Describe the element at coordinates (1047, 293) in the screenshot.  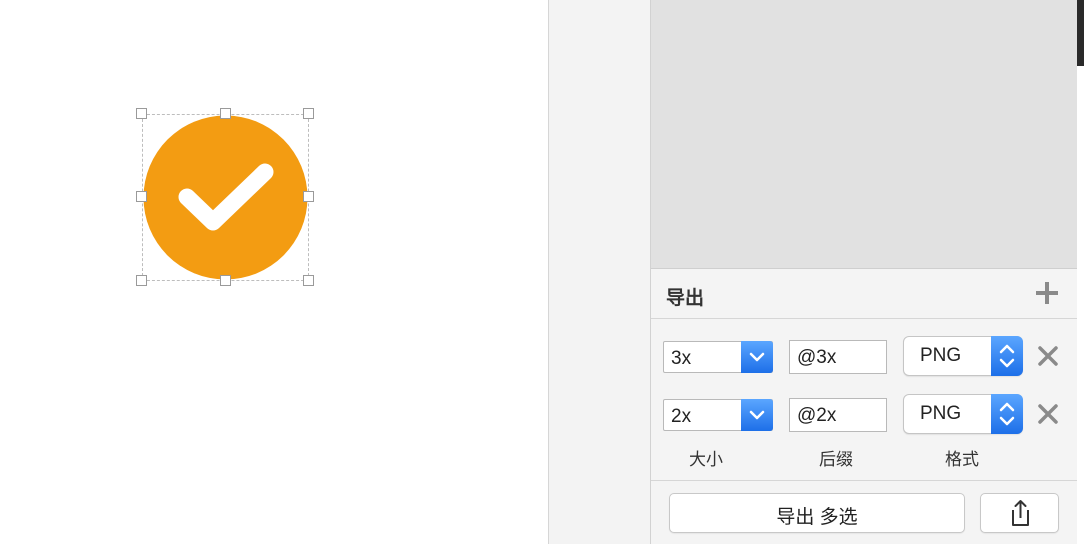
I see `plus-icon` at that location.